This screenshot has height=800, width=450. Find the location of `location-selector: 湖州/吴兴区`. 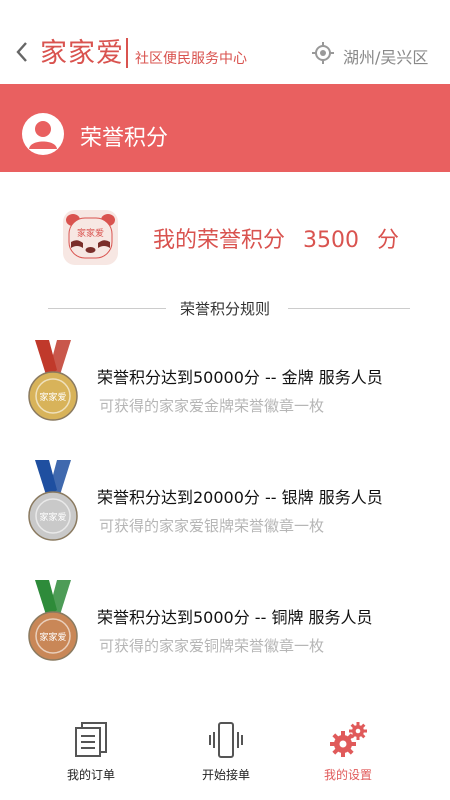

location-selector: 湖州/吴兴区 is located at coordinates (385, 56).